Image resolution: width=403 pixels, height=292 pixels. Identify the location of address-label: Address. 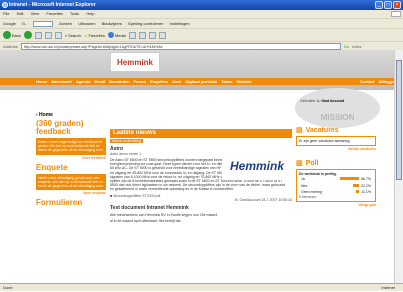
(10, 46).